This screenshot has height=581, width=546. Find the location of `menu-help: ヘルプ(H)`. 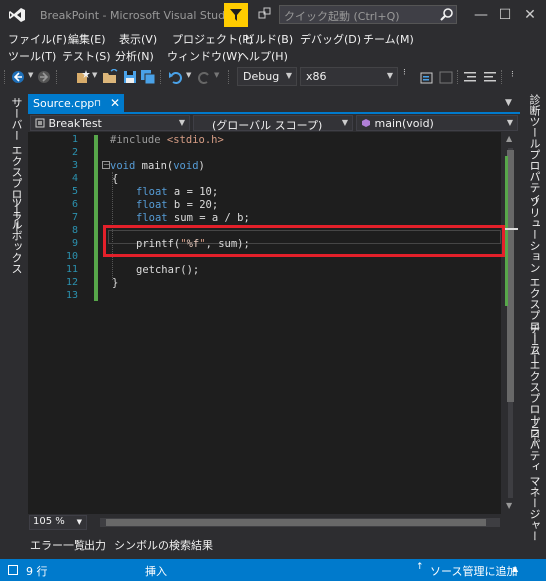

menu-help: ヘルプ(H) is located at coordinates (263, 56).